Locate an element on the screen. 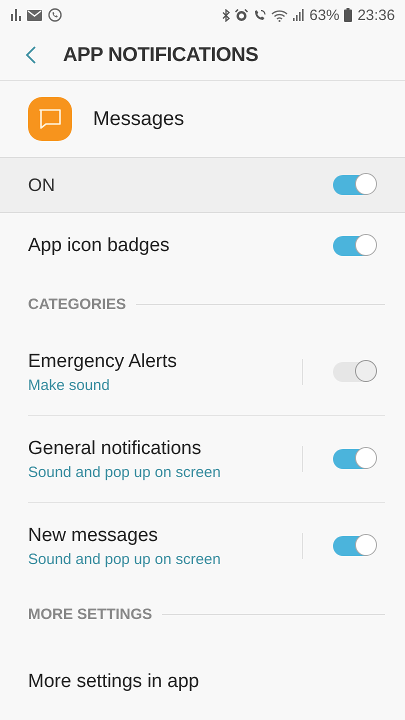  master-switch is located at coordinates (354, 185).